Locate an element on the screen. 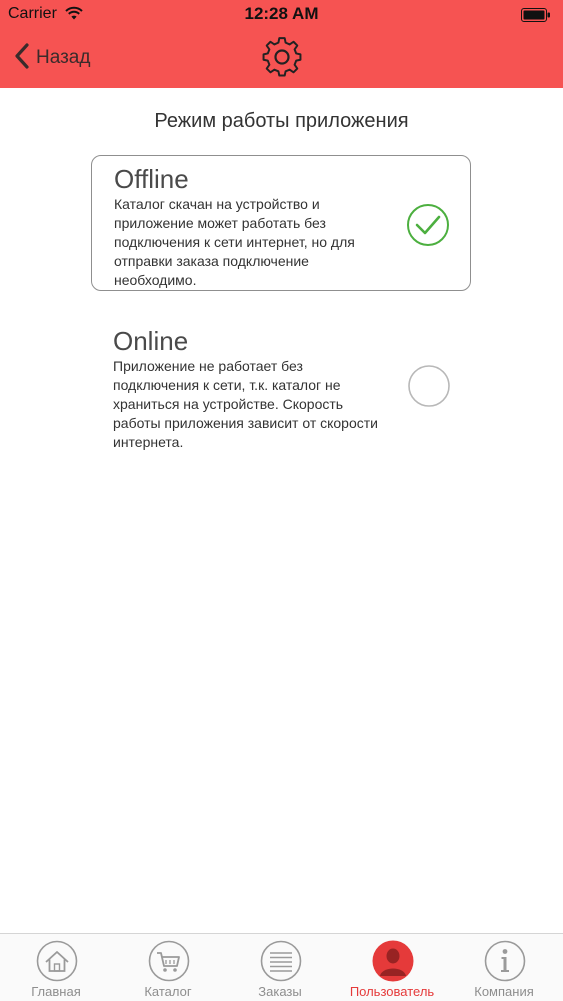 The image size is (563, 1001). section-title: Режим работы приложения is located at coordinates (281, 121).